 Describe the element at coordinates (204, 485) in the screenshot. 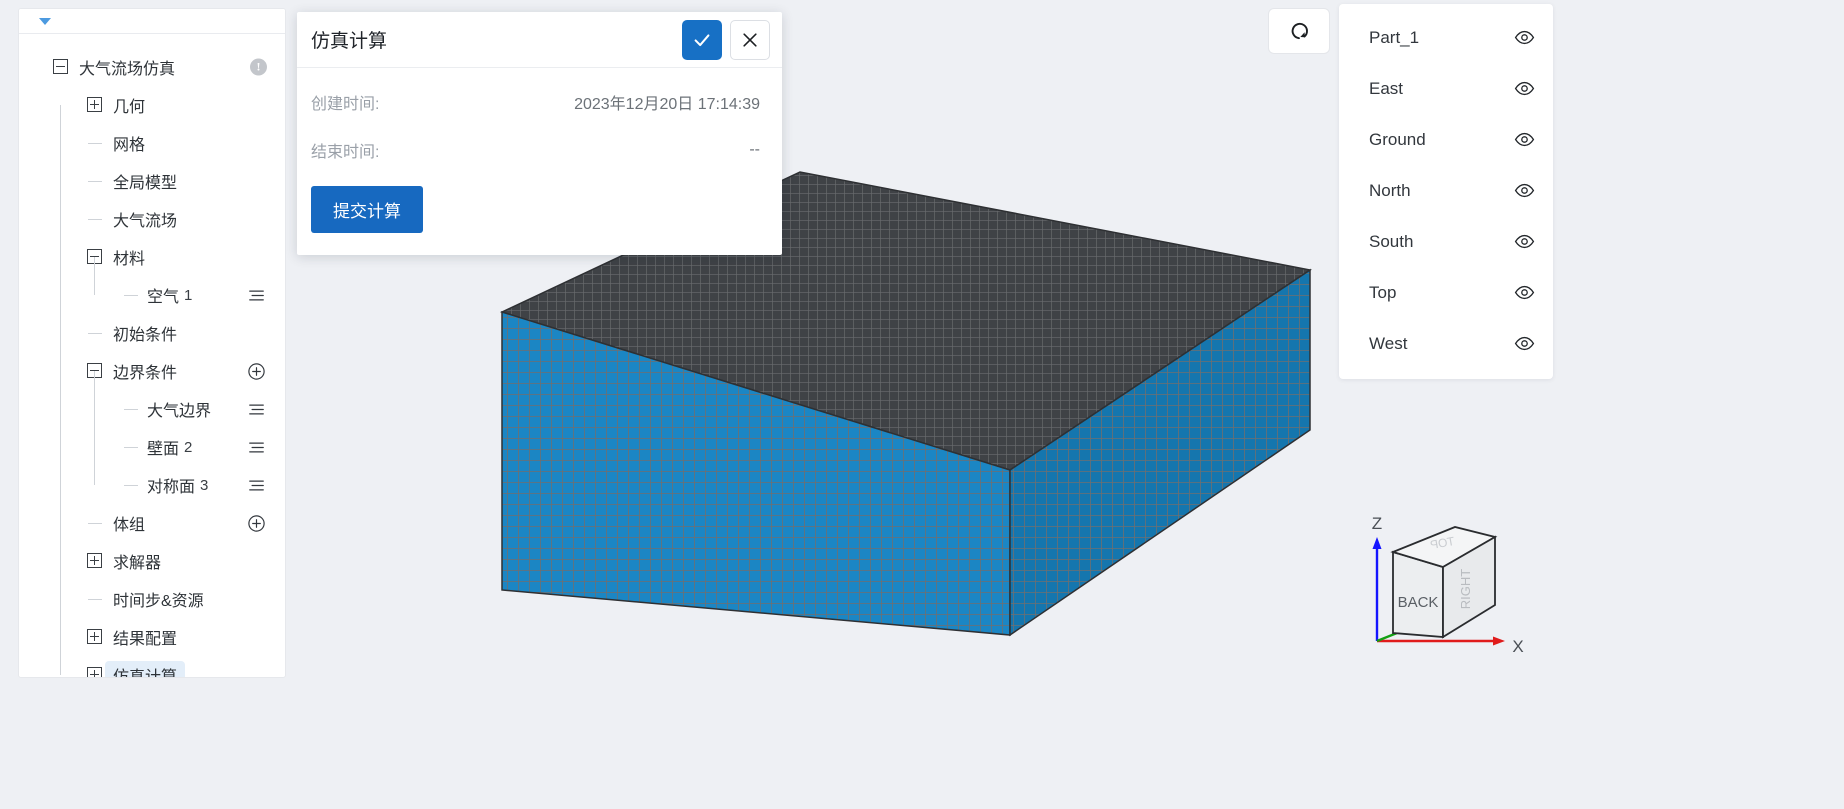

I see `tree-item-index: 3` at that location.